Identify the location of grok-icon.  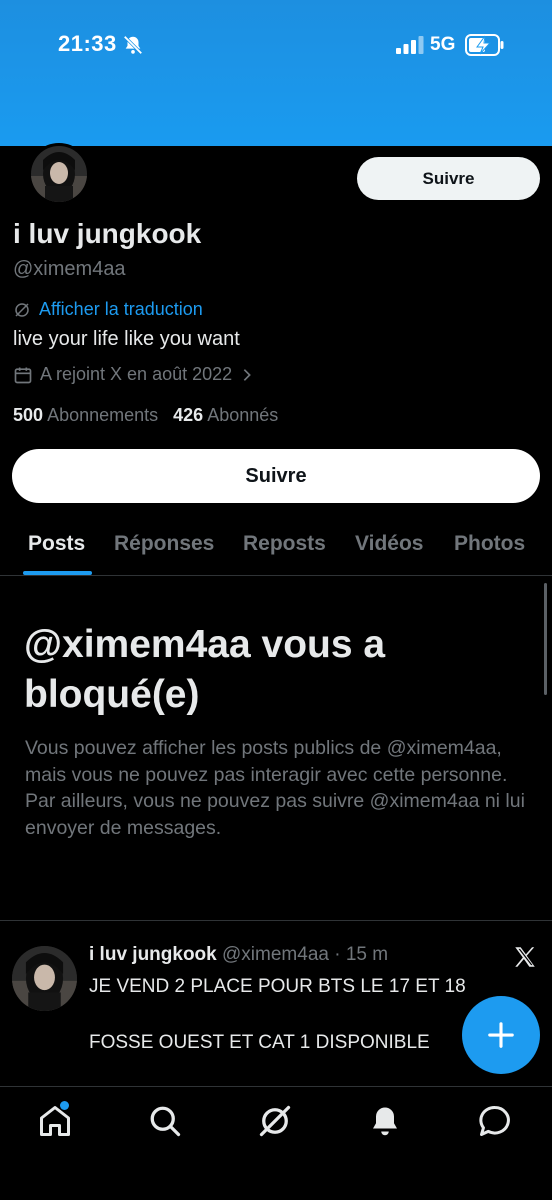
(275, 1121).